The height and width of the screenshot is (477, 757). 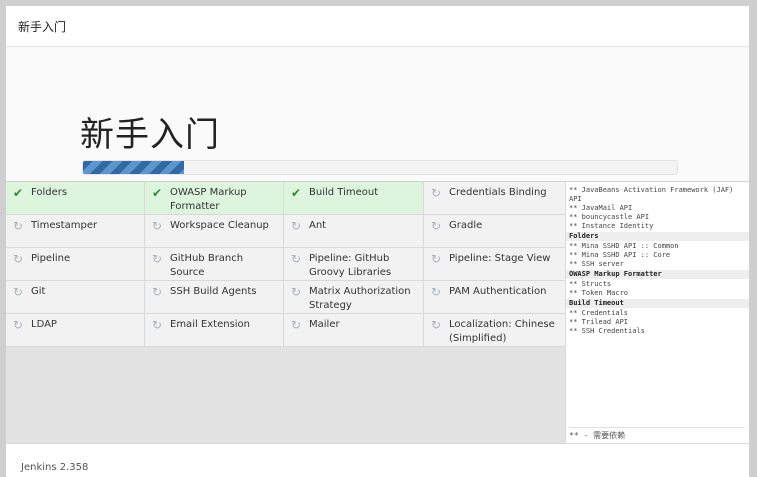 What do you see at coordinates (502, 331) in the screenshot?
I see `plugin-name: Localization: Chinese (Simplified)` at bounding box center [502, 331].